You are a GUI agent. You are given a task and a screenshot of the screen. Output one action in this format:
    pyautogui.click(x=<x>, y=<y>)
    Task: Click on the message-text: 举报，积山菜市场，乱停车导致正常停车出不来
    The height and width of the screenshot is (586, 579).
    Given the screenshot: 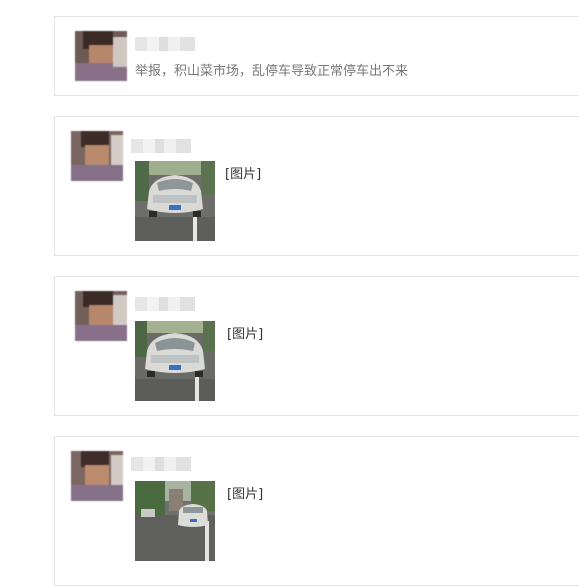 What is the action you would take?
    pyautogui.click(x=272, y=71)
    